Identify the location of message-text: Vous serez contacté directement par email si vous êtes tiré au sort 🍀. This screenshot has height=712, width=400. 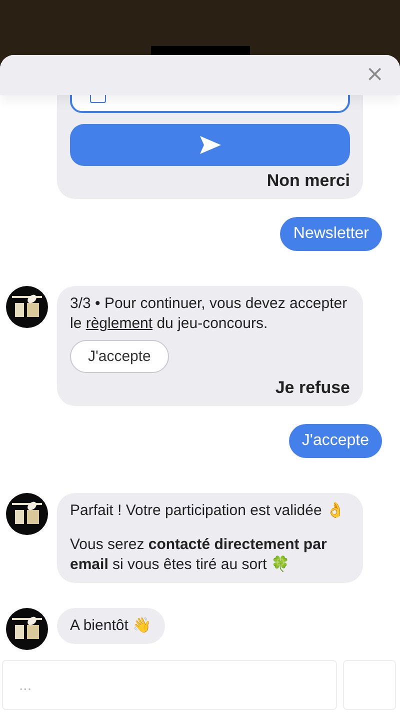
(199, 555).